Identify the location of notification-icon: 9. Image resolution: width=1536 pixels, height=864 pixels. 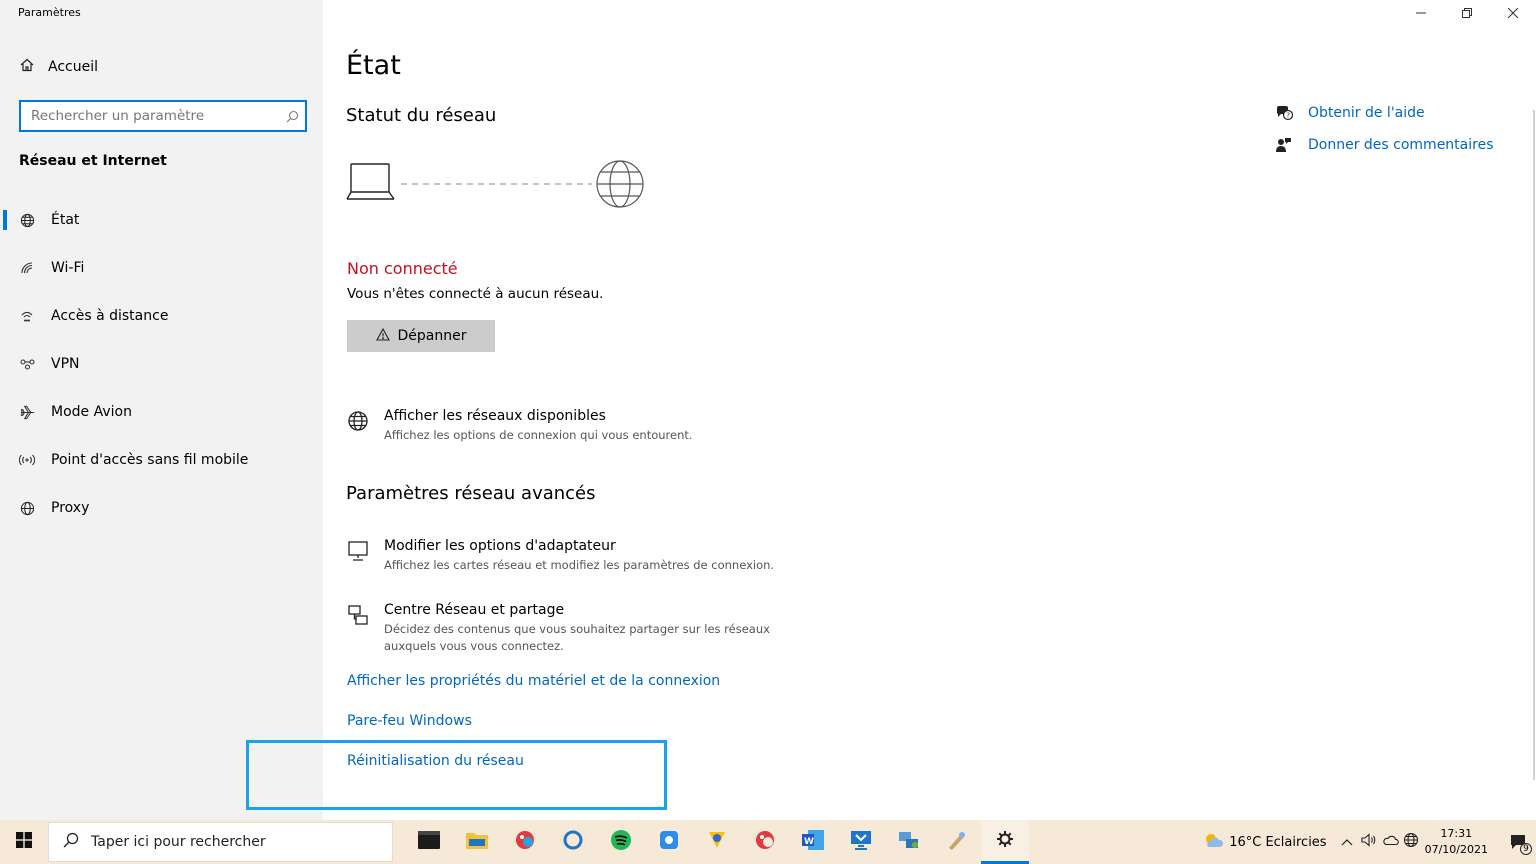
(1518, 844).